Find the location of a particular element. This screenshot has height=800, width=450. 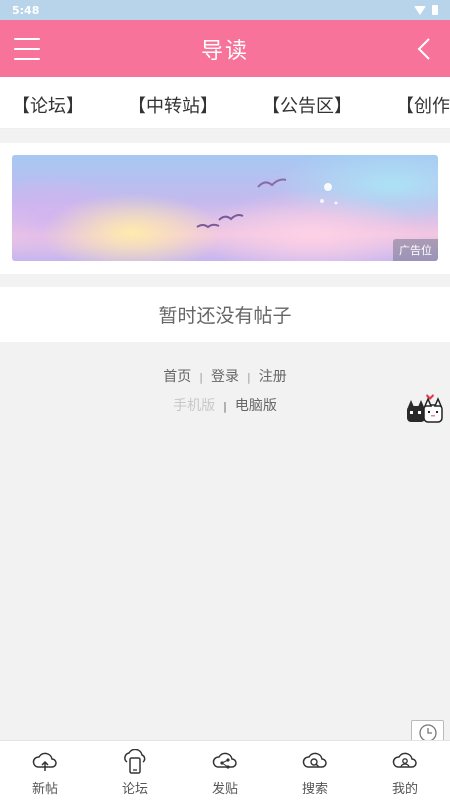

tab-new-posts: 新帖 is located at coordinates (45, 770).